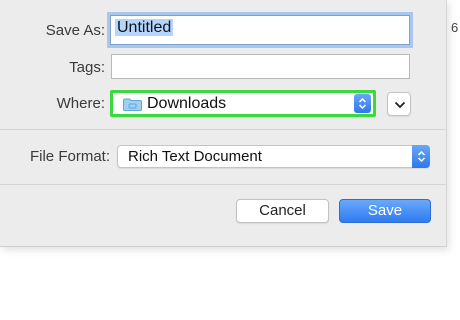  I want to click on save-button: Save, so click(385, 211).